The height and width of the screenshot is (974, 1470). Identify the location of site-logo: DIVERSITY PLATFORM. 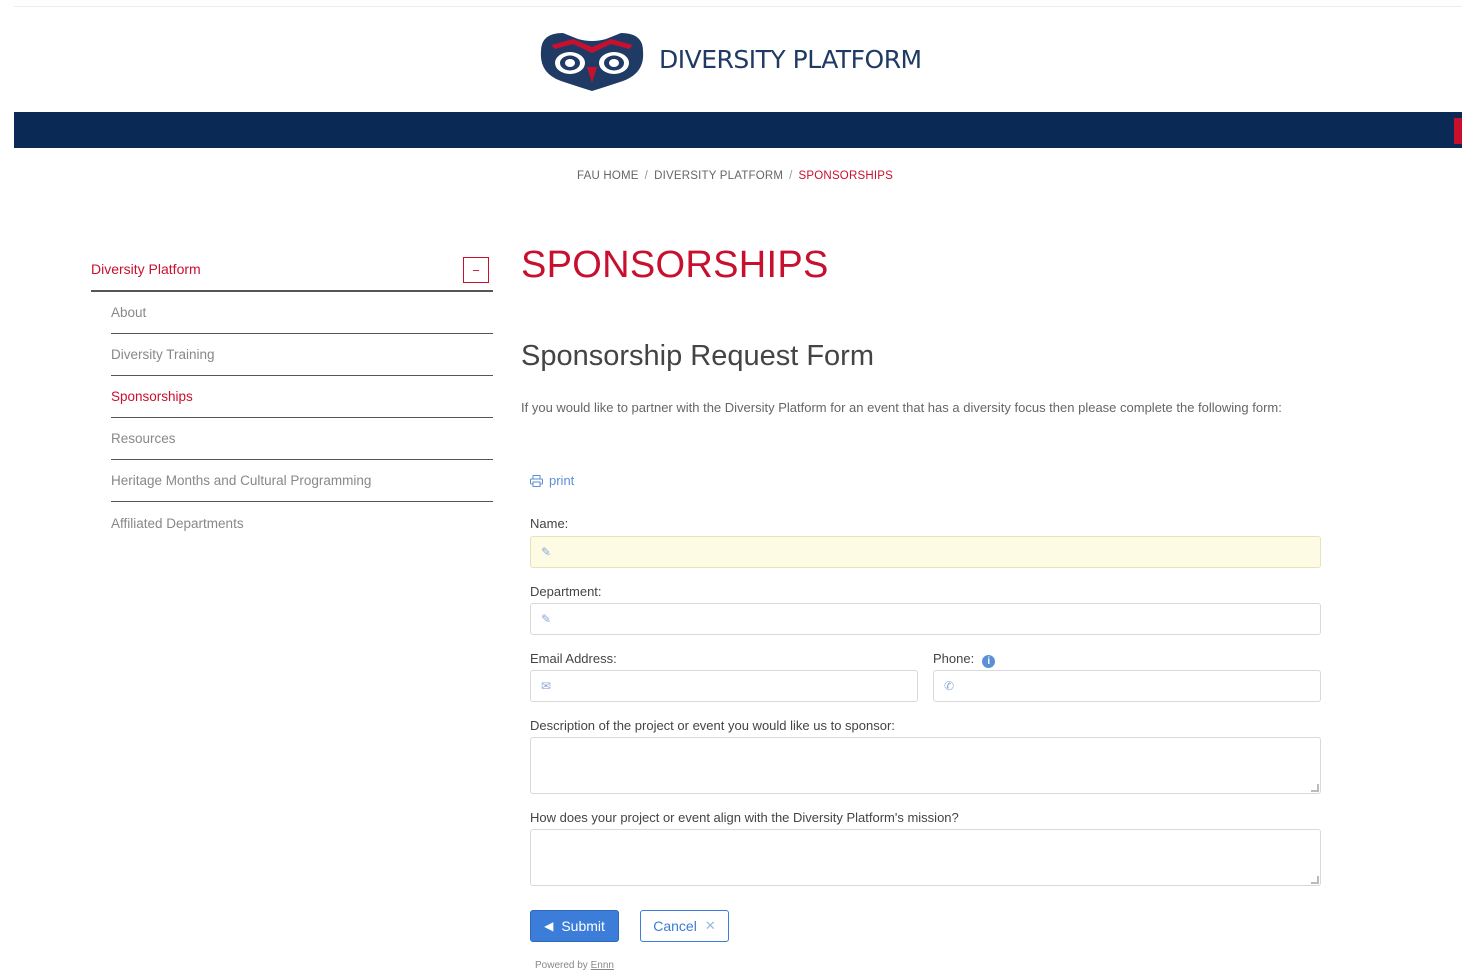
(727, 59).